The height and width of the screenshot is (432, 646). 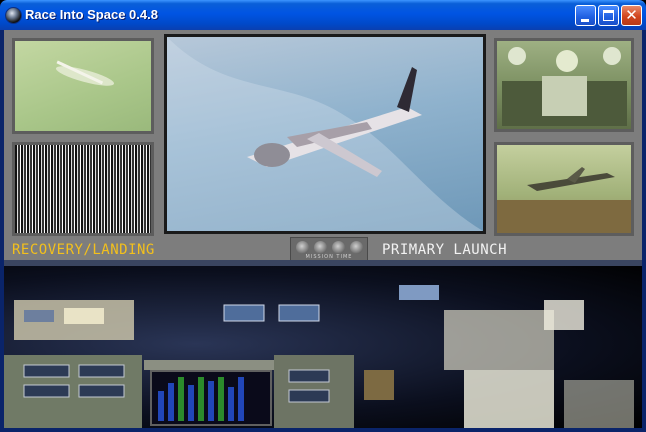 What do you see at coordinates (329, 249) in the screenshot?
I see `mission-timer: MISSION TIME` at bounding box center [329, 249].